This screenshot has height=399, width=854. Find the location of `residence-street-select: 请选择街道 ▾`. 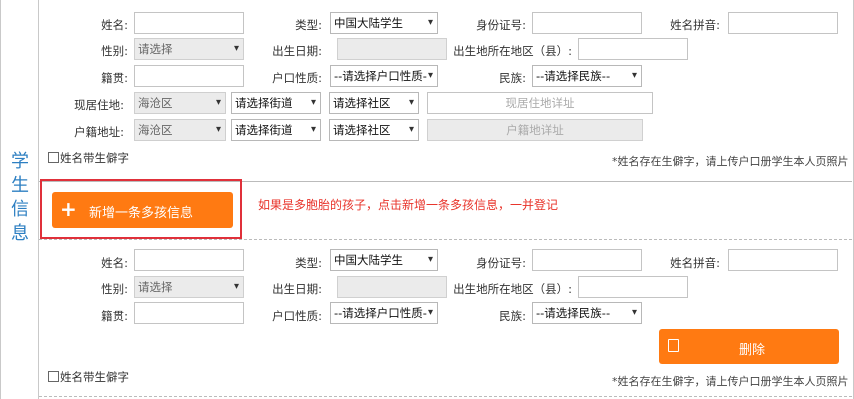

residence-street-select: 请选择街道 ▾ is located at coordinates (276, 103).